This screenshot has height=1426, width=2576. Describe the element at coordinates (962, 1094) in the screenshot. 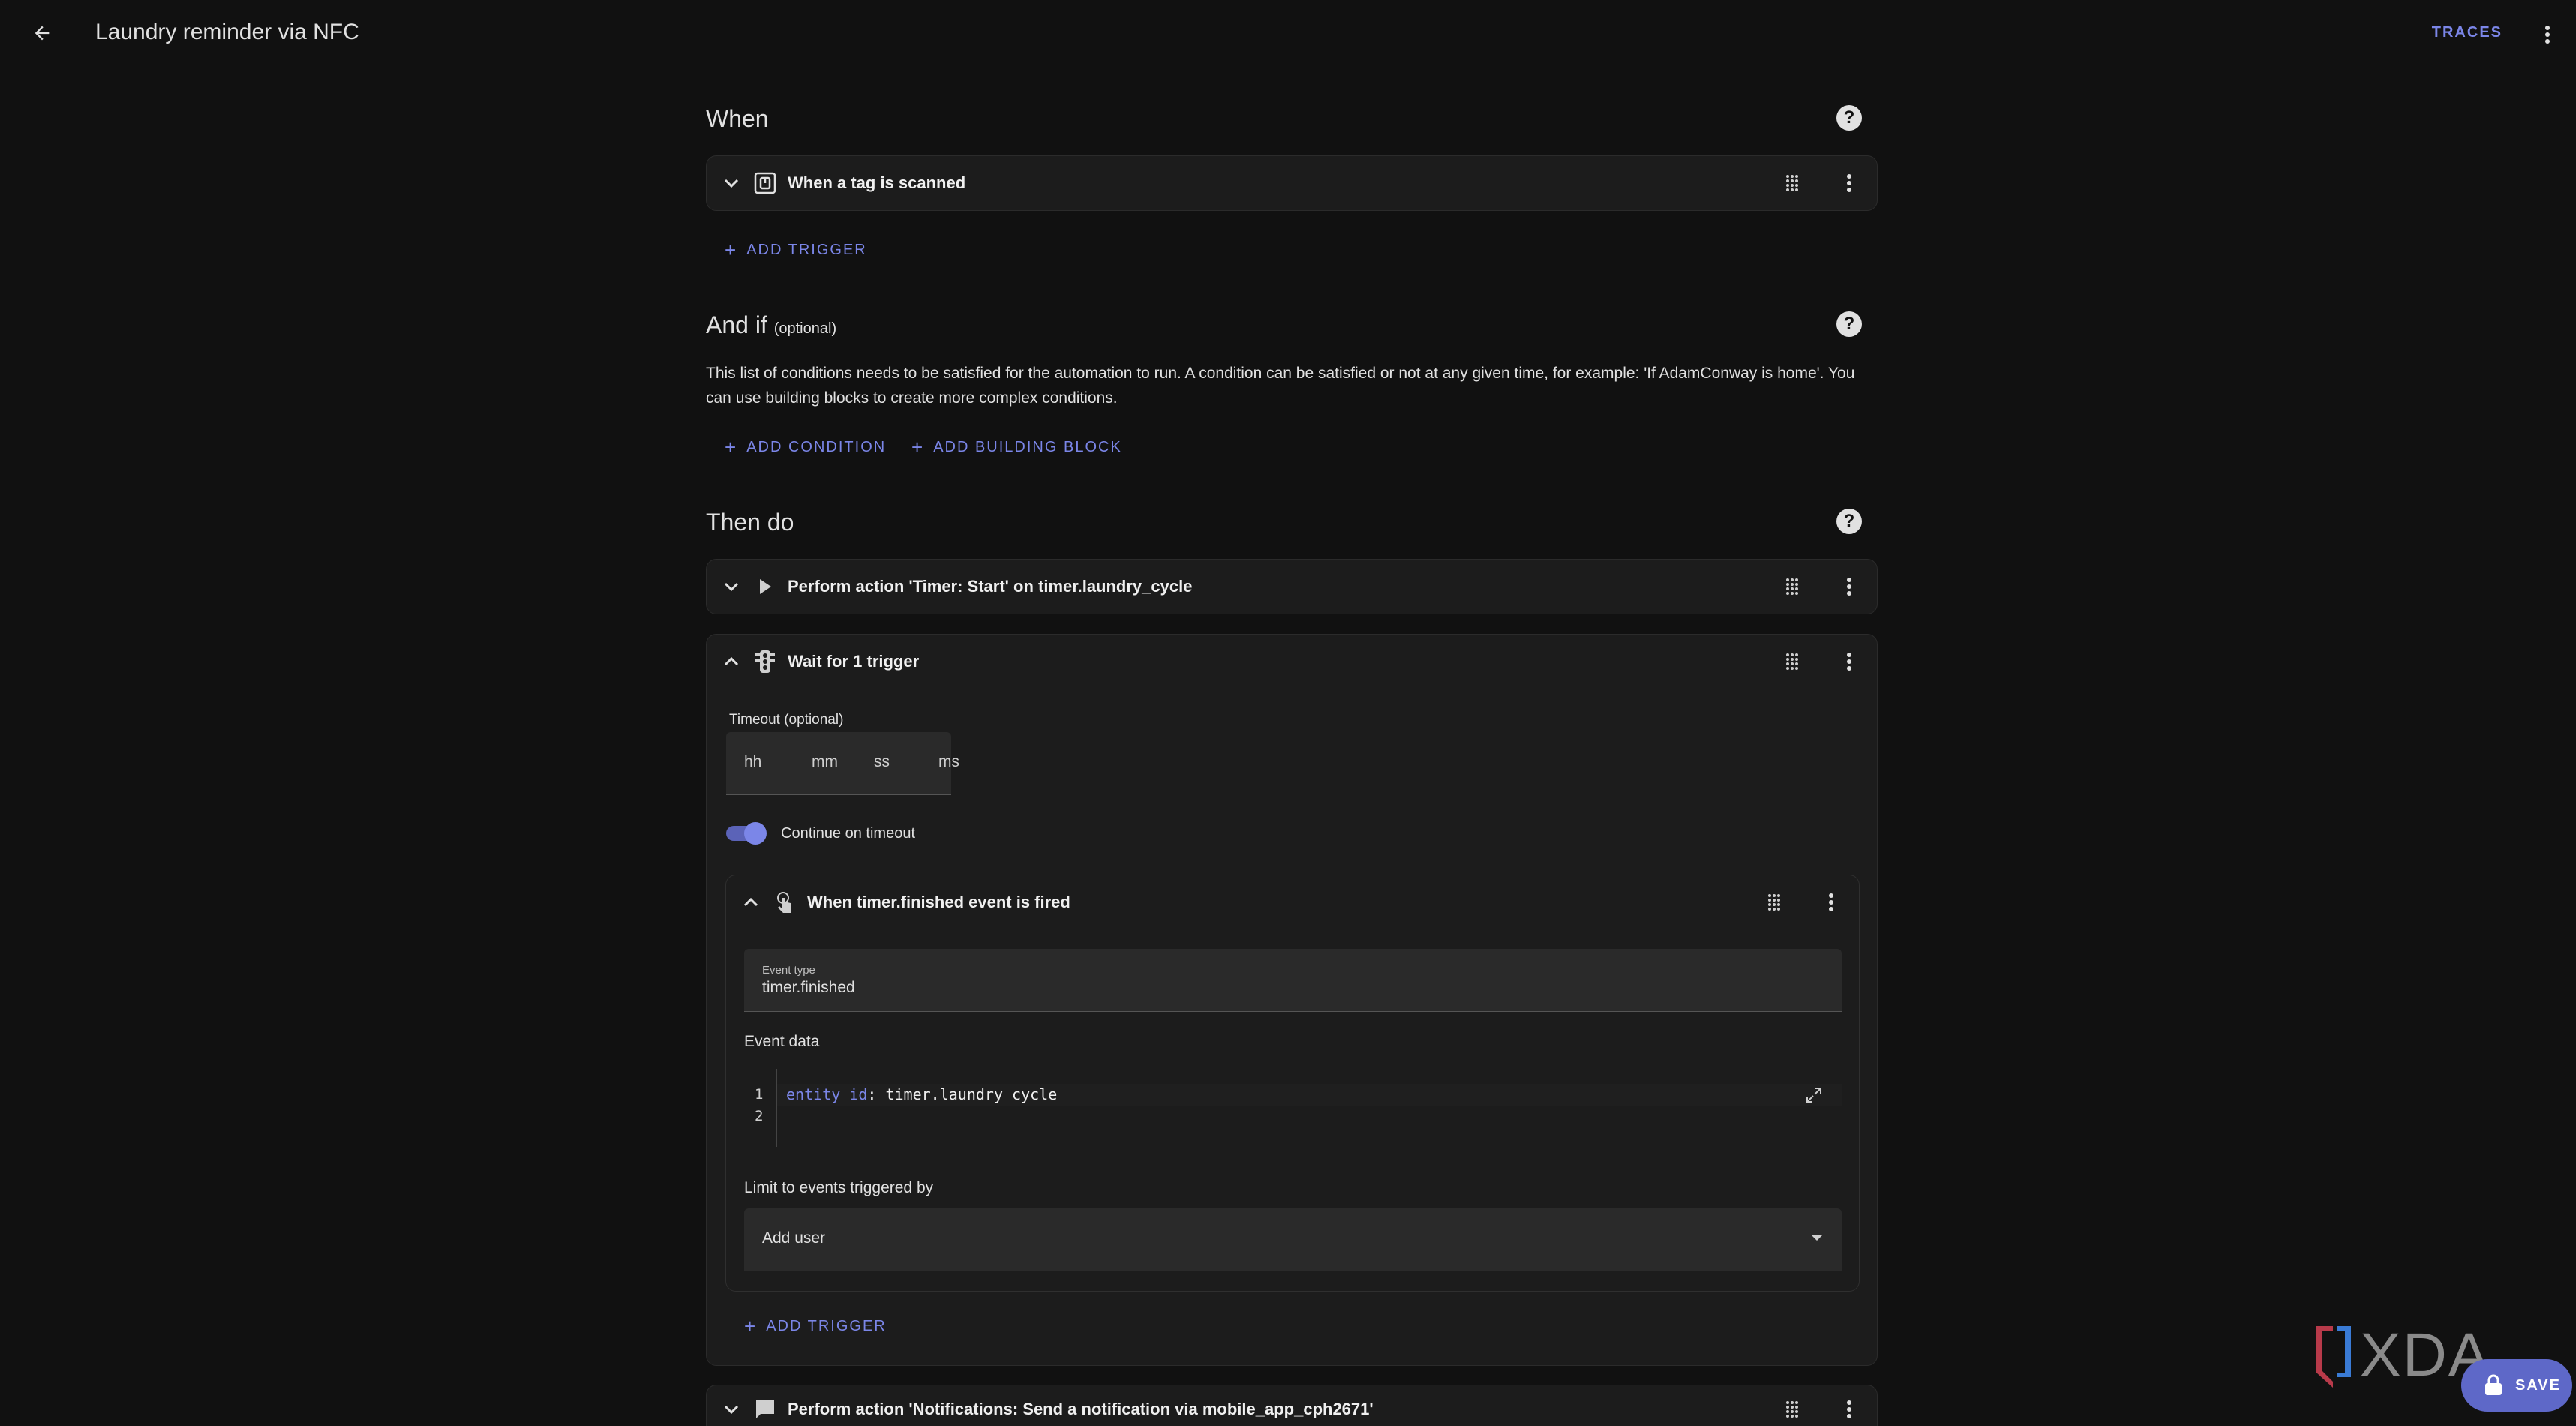

I see `yaml-value: : timer.laundry_cycle` at that location.